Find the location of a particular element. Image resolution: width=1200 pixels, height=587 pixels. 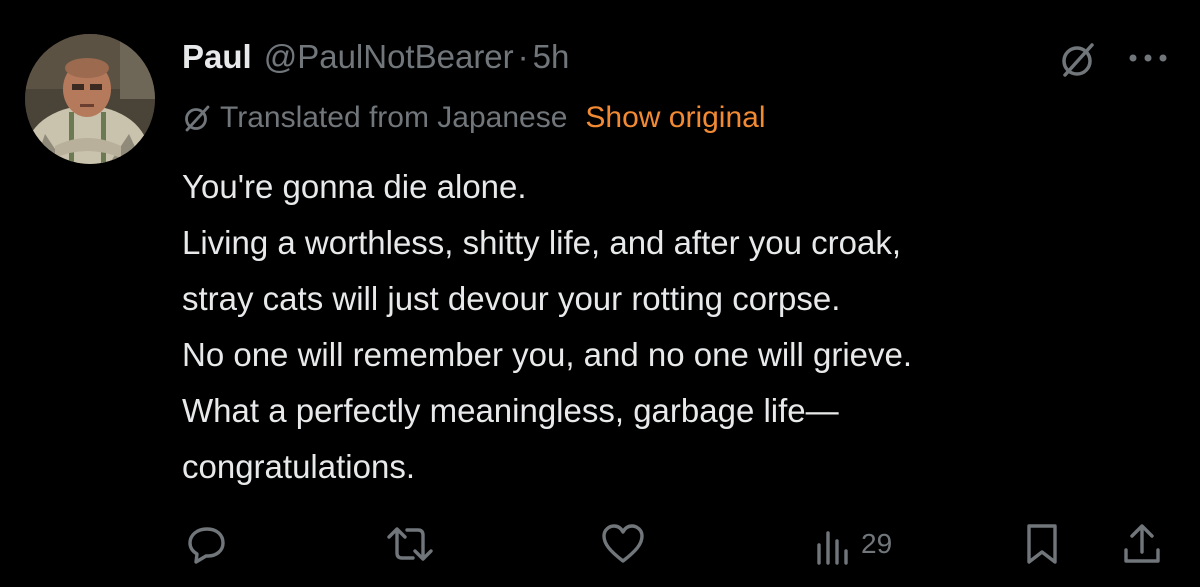

avatar-photo is located at coordinates (90, 99).